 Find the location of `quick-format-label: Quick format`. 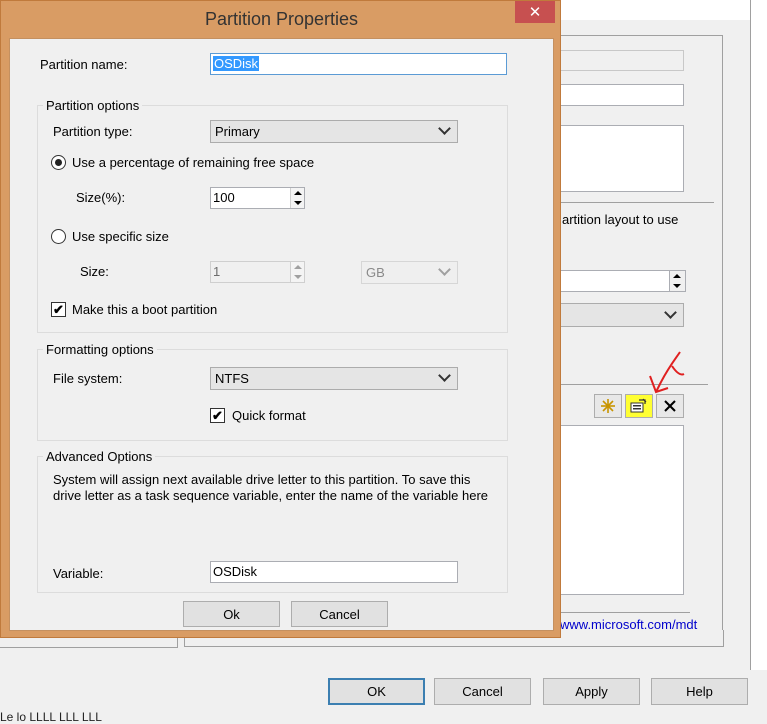

quick-format-label: Quick format is located at coordinates (269, 415).